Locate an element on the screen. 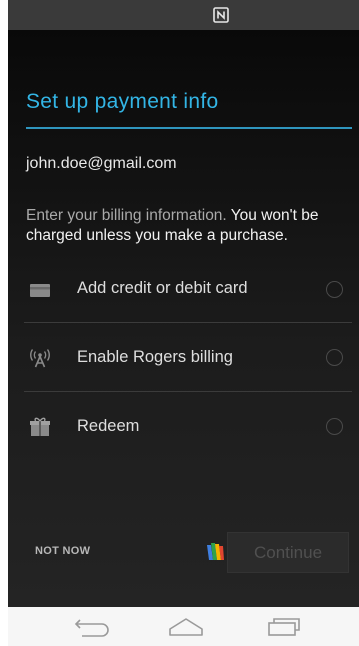 The height and width of the screenshot is (646, 359). option-redeem: Redeem is located at coordinates (183, 427).